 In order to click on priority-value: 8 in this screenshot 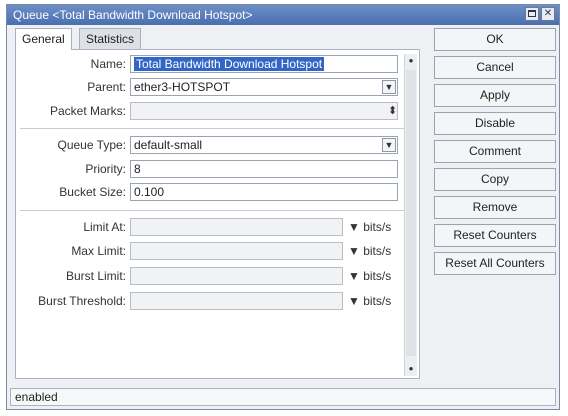, I will do `click(137, 169)`.